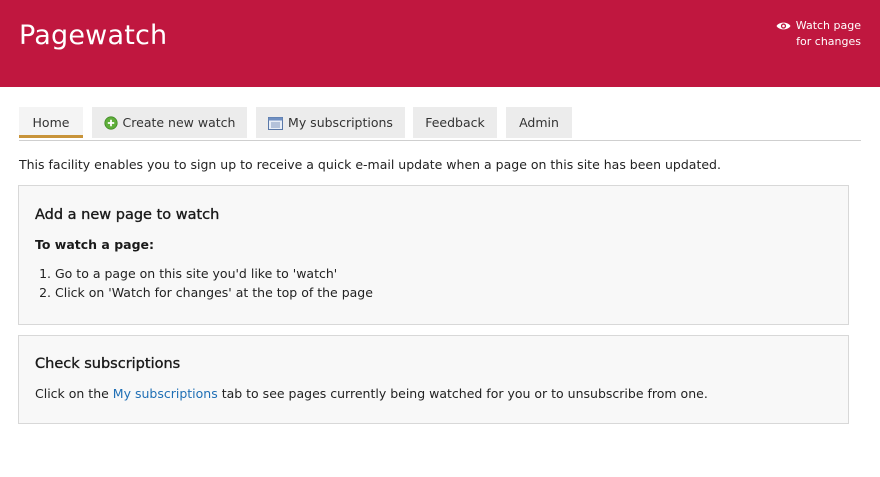 Image resolution: width=880 pixels, height=477 pixels. What do you see at coordinates (165, 393) in the screenshot?
I see `my-subscriptions-link: My subscriptions` at bounding box center [165, 393].